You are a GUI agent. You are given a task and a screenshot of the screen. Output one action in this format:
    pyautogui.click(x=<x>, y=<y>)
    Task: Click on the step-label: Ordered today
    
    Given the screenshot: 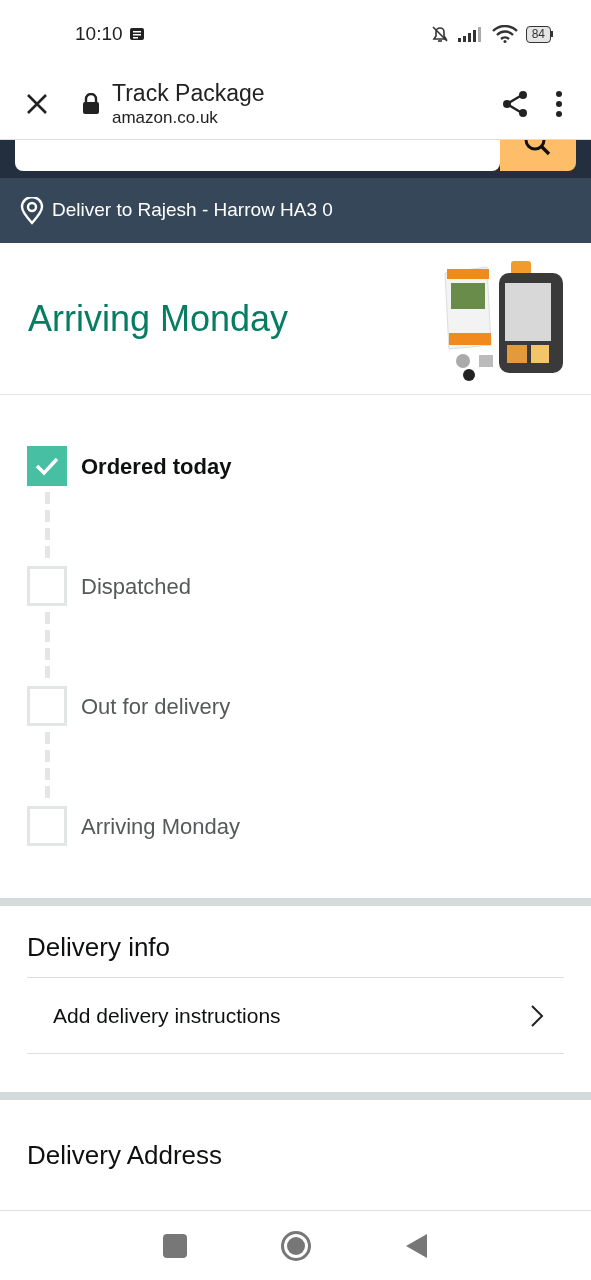 What is the action you would take?
    pyautogui.click(x=156, y=466)
    